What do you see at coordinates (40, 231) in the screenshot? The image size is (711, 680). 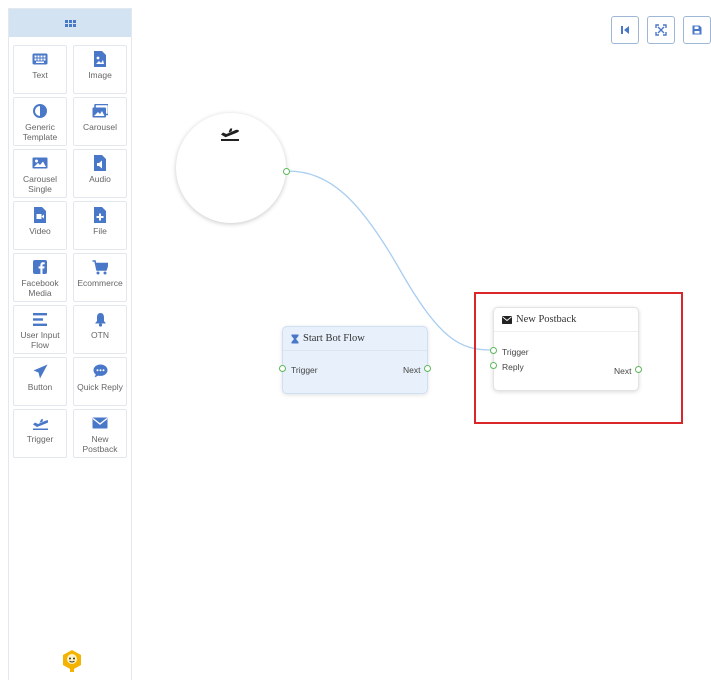 I see `tile-label: Video` at bounding box center [40, 231].